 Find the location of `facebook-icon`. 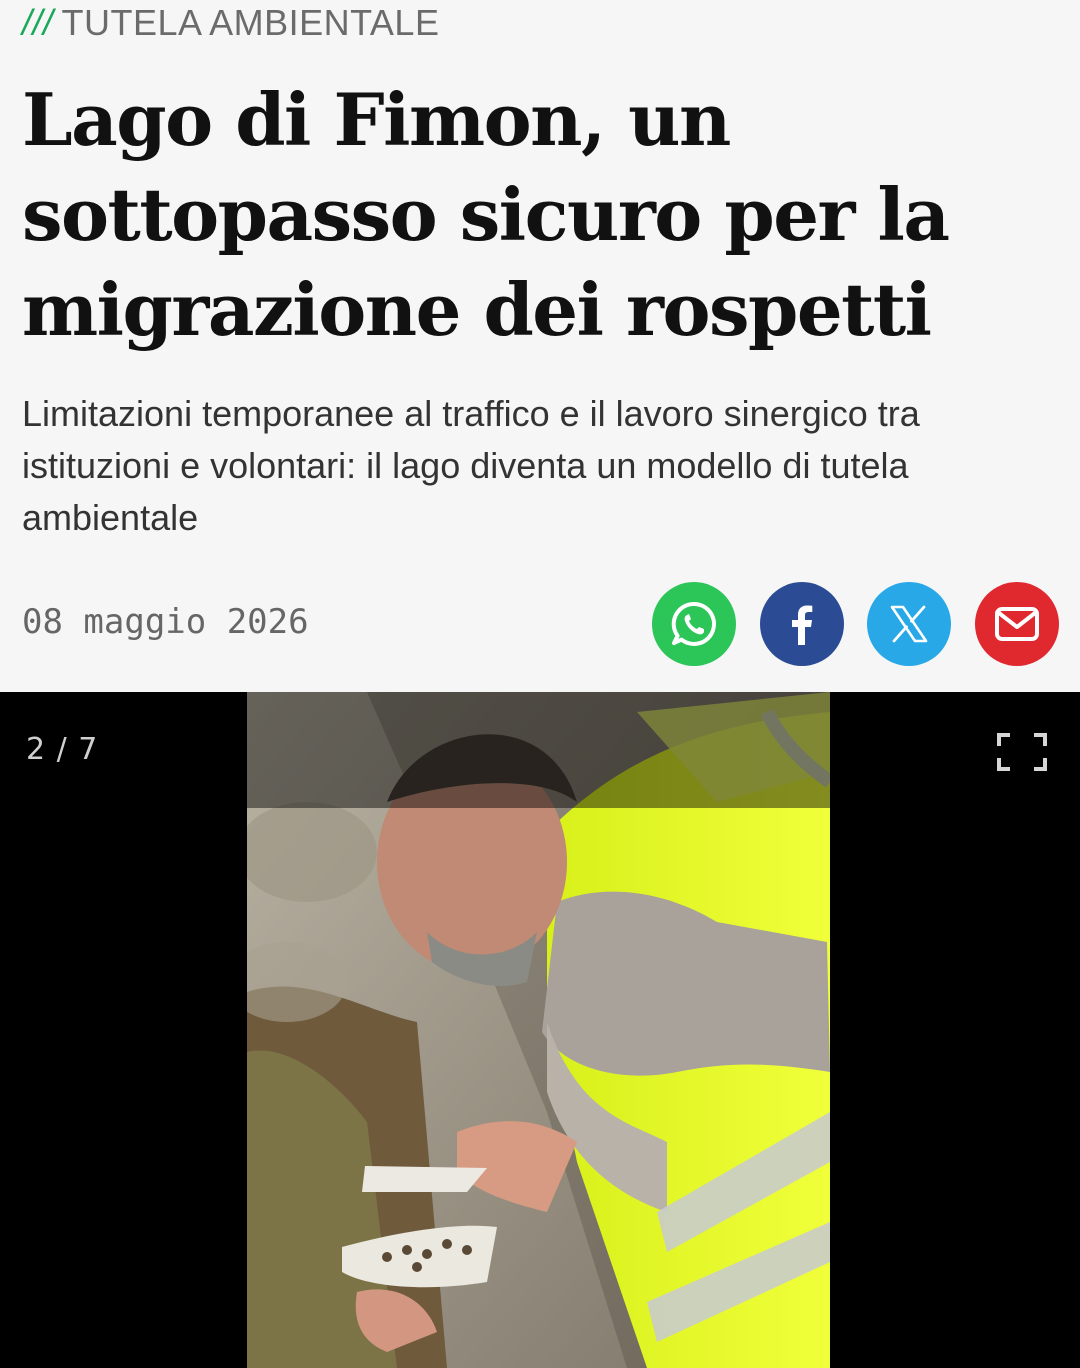

facebook-icon is located at coordinates (802, 625).